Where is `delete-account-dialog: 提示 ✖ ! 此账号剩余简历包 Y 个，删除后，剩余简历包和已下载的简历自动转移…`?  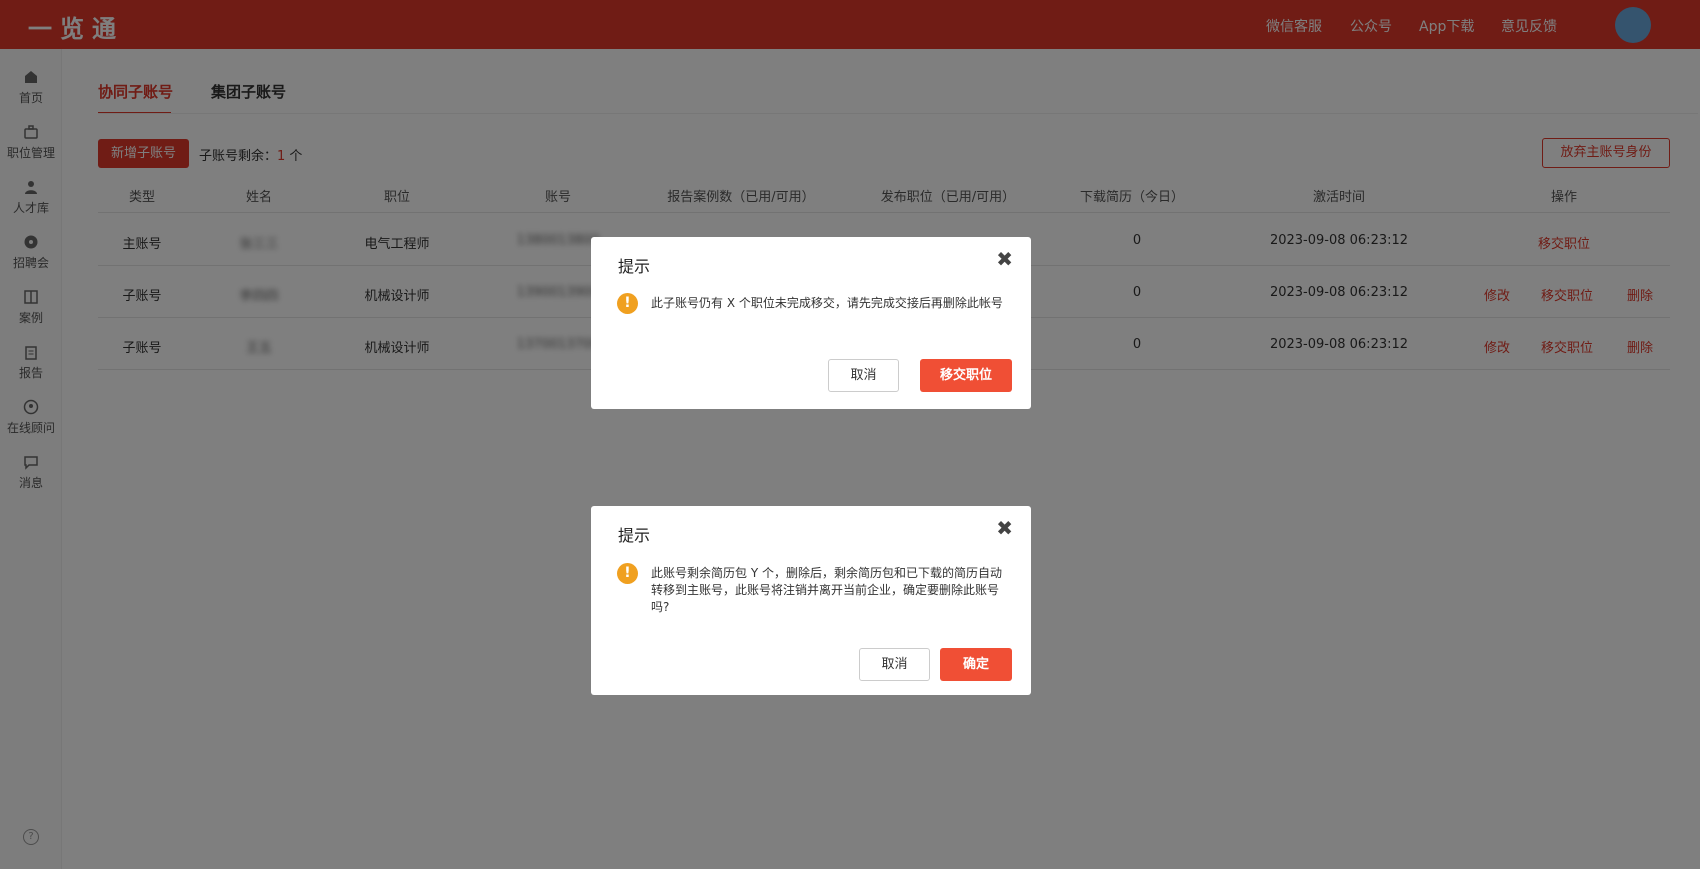 delete-account-dialog: 提示 ✖ ! 此账号剩余简历包 Y 个，删除后，剩余简历包和已下载的简历自动转移… is located at coordinates (811, 600).